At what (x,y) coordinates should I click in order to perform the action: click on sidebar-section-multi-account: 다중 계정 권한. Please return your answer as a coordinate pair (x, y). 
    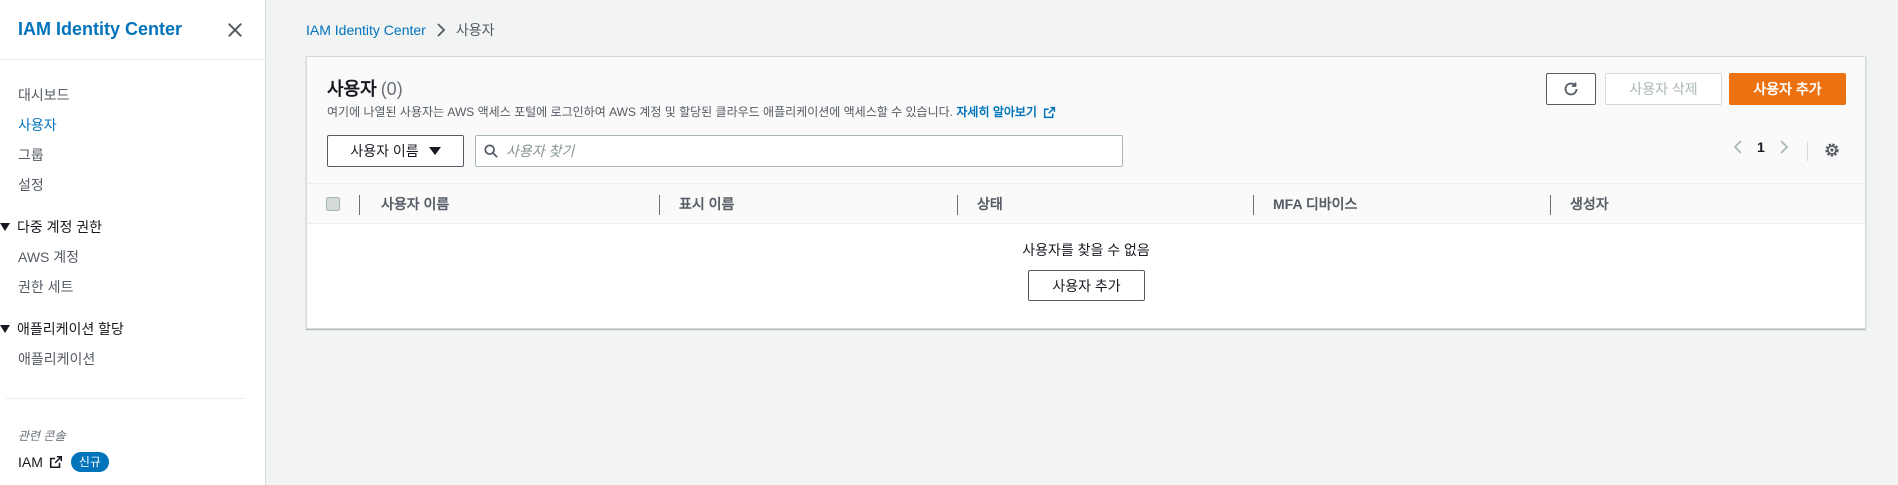
    Looking at the image, I should click on (132, 227).